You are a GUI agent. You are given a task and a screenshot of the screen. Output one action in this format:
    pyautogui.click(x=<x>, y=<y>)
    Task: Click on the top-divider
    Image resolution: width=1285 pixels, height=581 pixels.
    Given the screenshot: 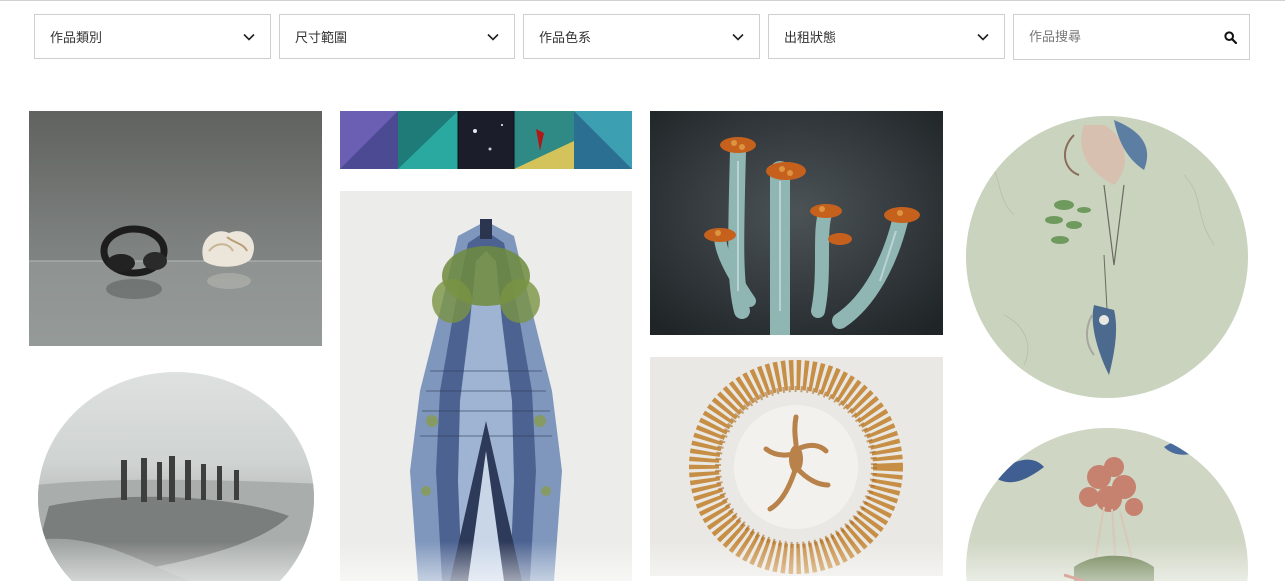 What is the action you would take?
    pyautogui.click(x=642, y=0)
    